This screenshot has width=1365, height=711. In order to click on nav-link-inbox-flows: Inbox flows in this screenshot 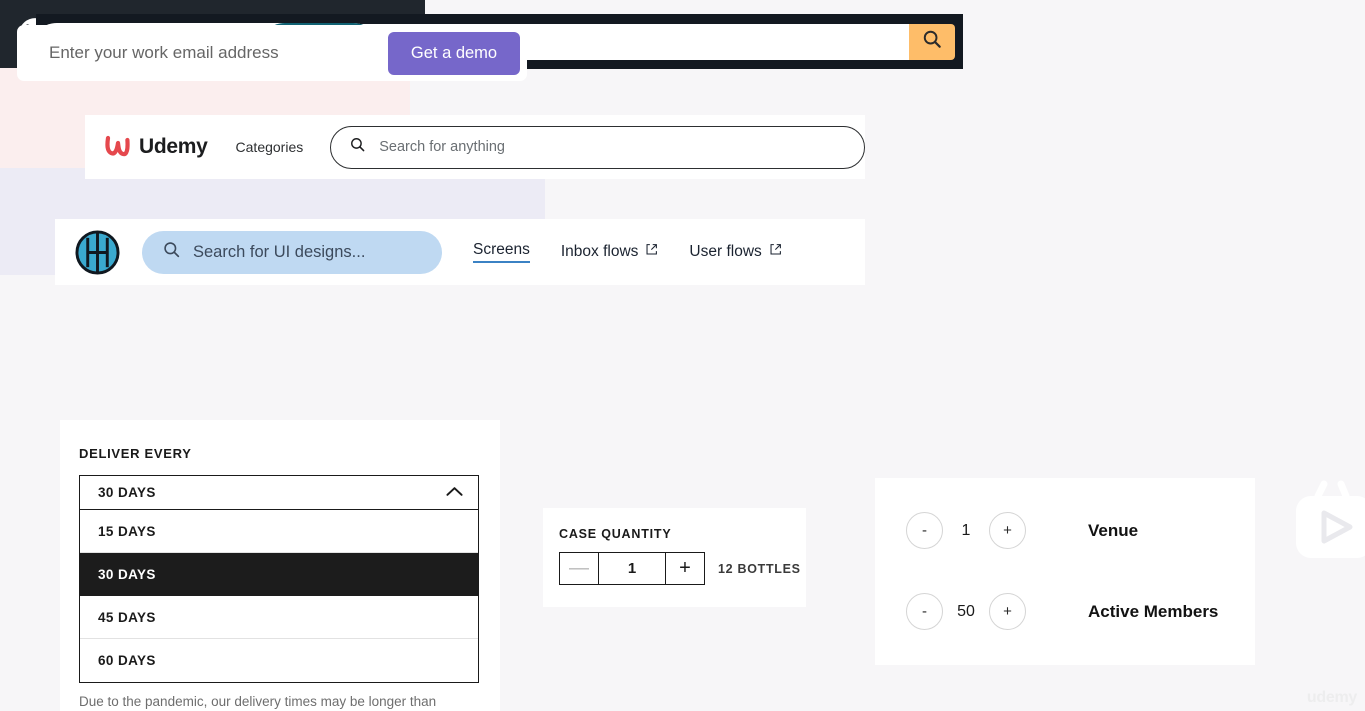, I will do `click(610, 252)`.